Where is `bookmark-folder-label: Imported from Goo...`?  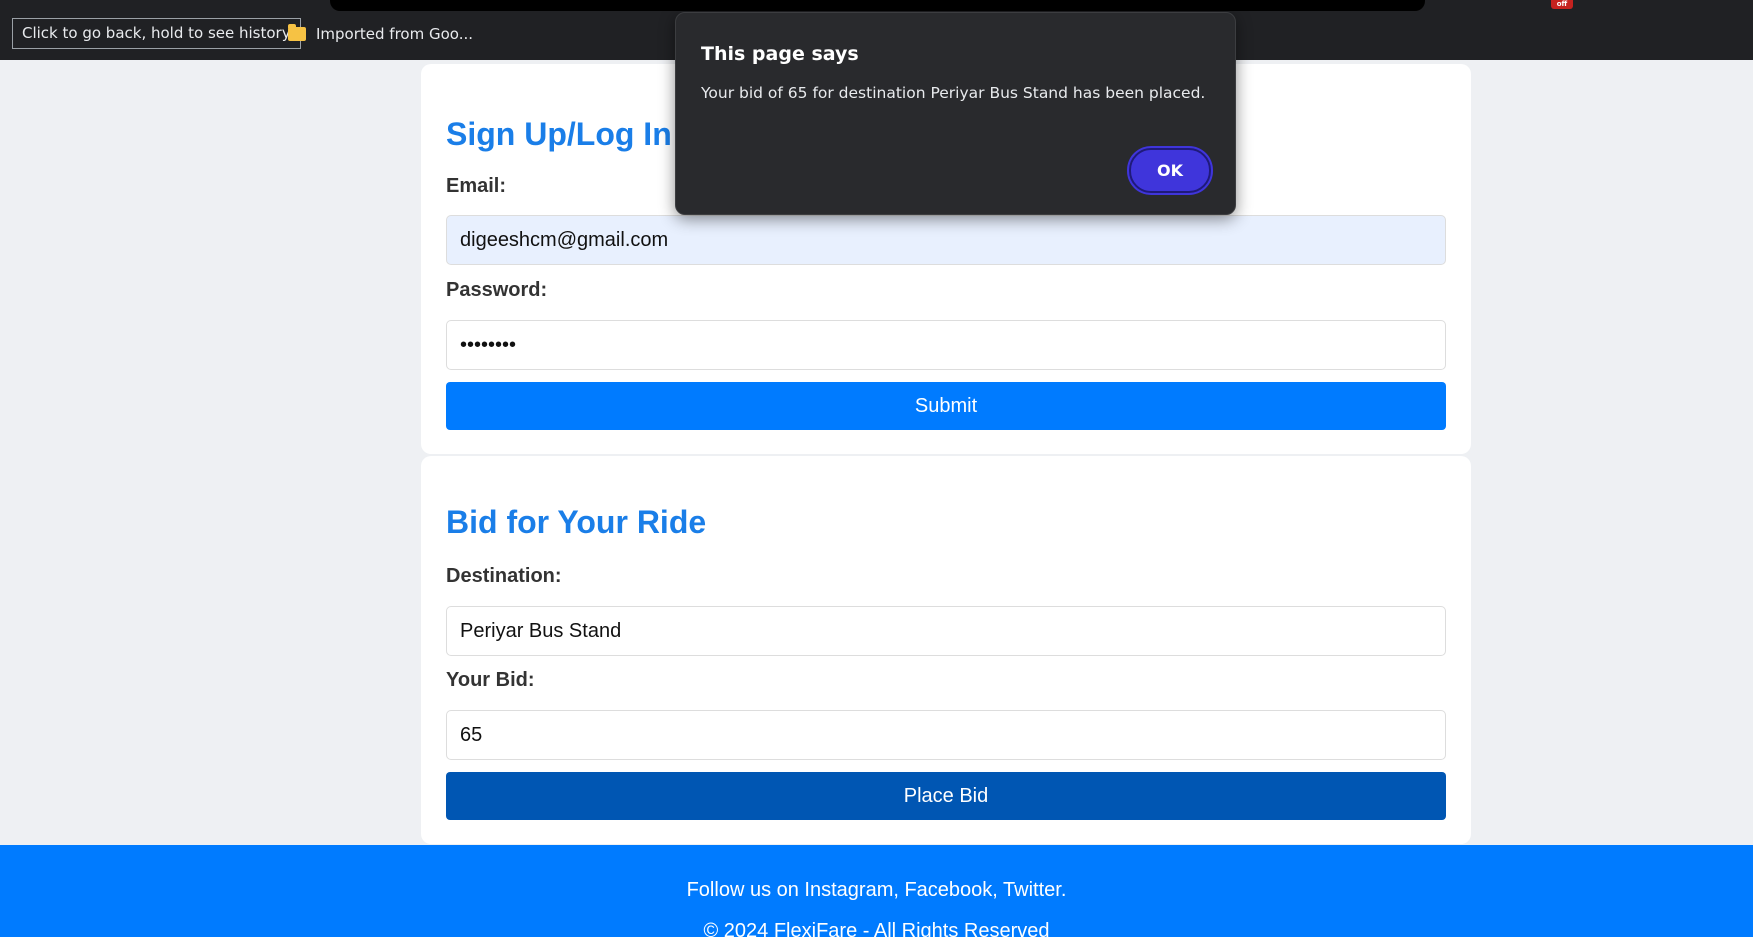
bookmark-folder-label: Imported from Goo... is located at coordinates (394, 34).